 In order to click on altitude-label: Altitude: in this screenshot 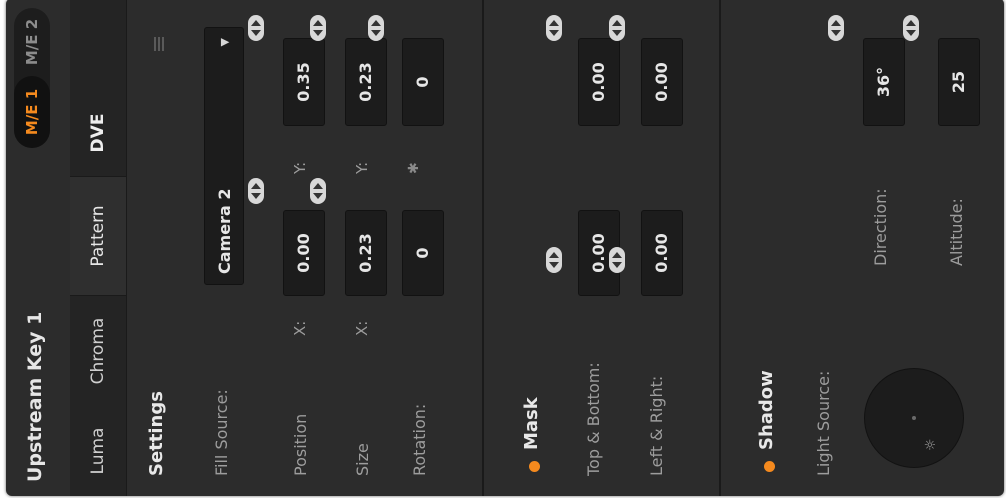, I will do `click(956, 232)`.